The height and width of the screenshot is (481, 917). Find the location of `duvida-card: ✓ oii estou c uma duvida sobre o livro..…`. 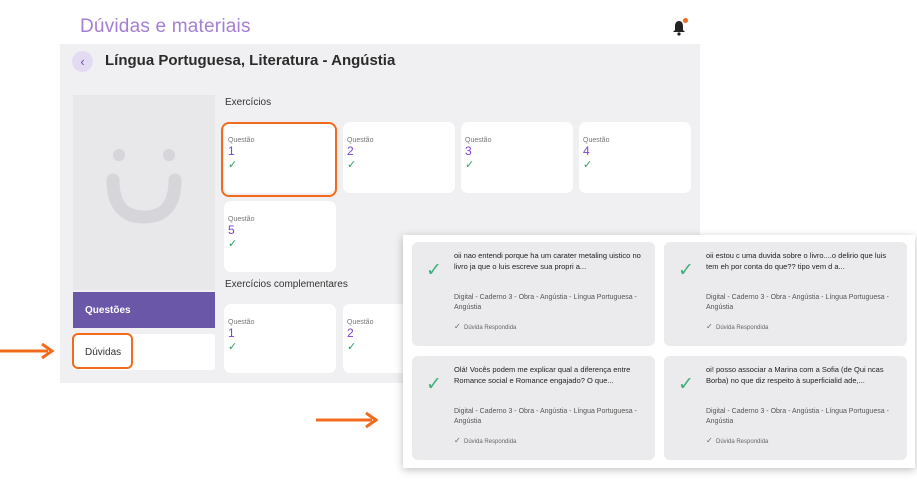

duvida-card: ✓ oii estou c uma duvida sobre o livro..… is located at coordinates (785, 294).